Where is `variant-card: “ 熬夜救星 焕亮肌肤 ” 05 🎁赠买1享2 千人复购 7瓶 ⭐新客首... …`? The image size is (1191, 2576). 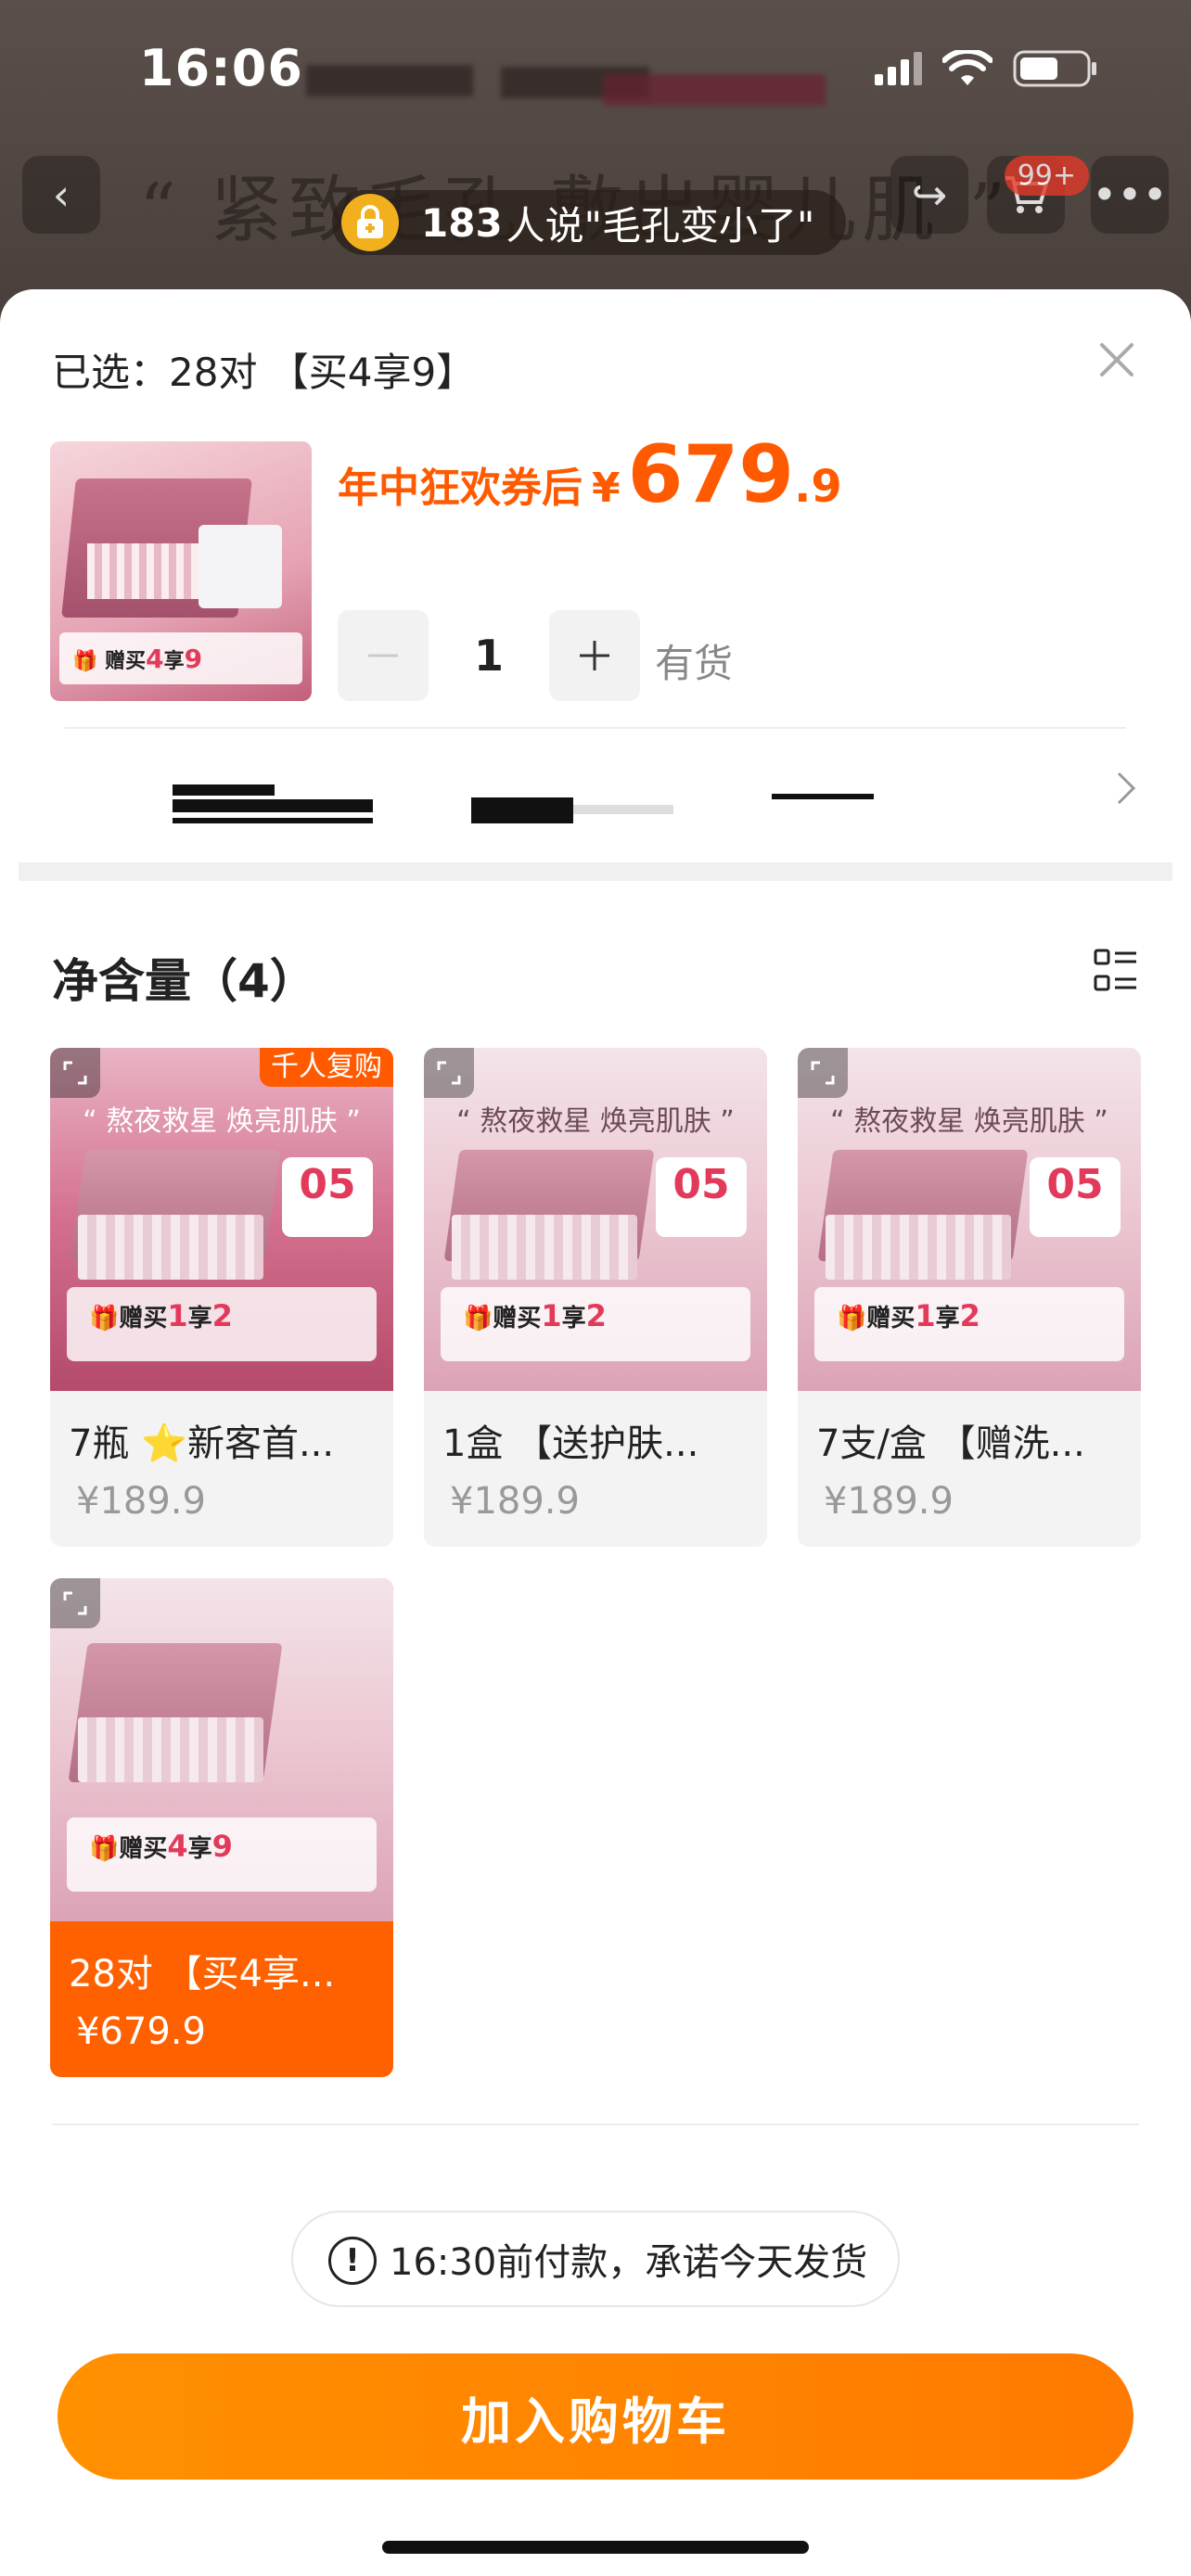
variant-card: “ 熬夜救星 焕亮肌肤 ” 05 🎁赠买1享2 千人复购 7瓶 ⭐新客首... … is located at coordinates (222, 1297).